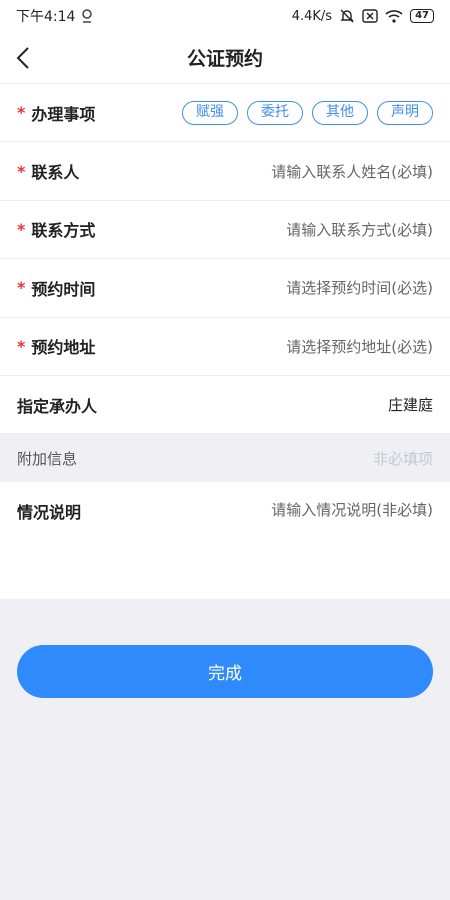  I want to click on back-button, so click(23, 58).